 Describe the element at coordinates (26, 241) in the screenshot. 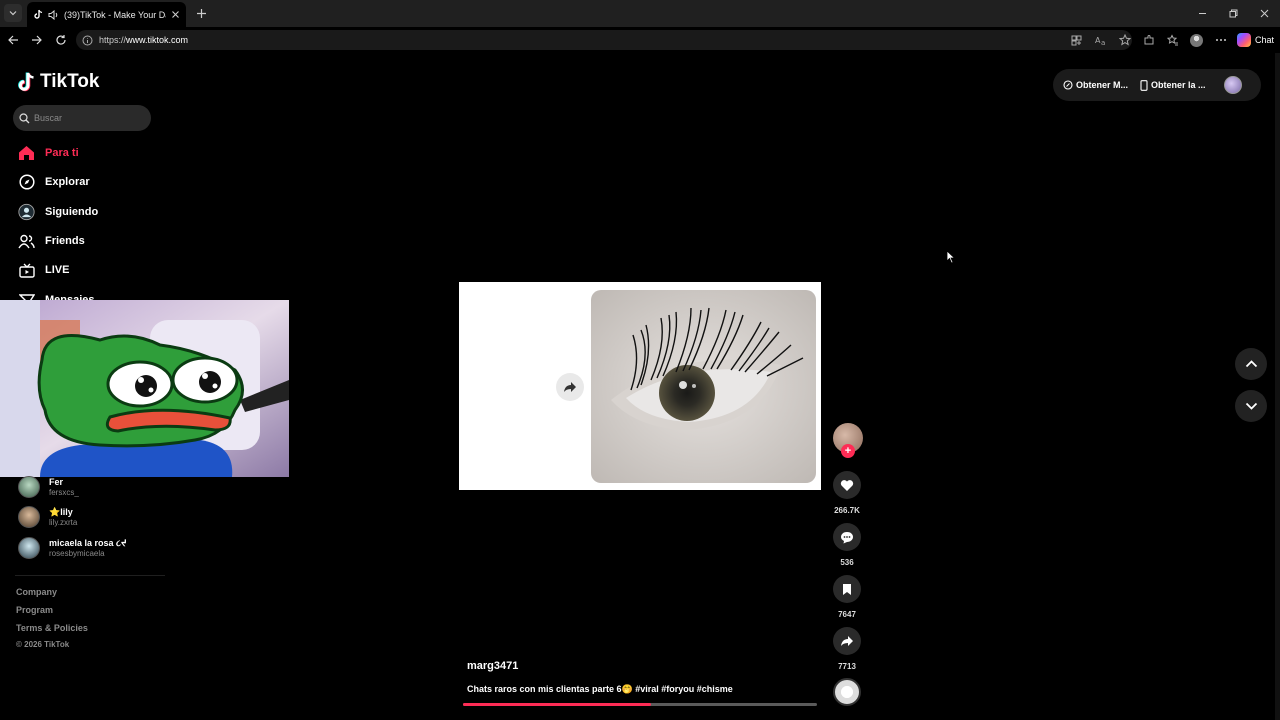

I see `friends-icon` at that location.